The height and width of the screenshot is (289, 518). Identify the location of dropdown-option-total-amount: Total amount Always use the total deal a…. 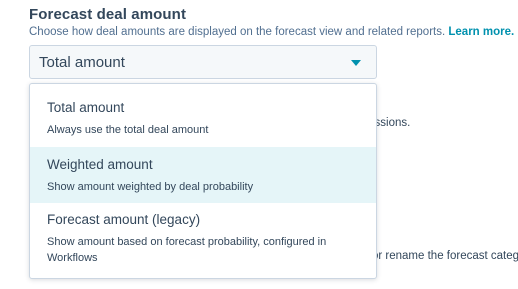
(203, 115).